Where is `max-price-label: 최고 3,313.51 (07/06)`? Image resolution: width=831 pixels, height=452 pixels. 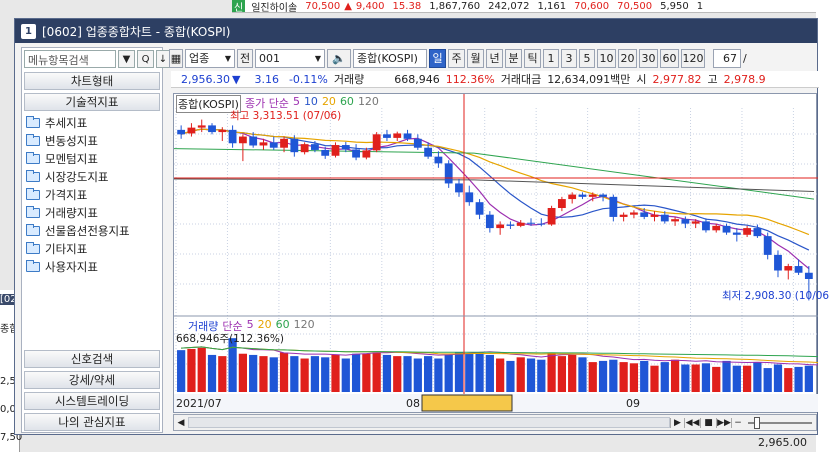
max-price-label: 최고 3,313.51 (07/06) is located at coordinates (286, 116).